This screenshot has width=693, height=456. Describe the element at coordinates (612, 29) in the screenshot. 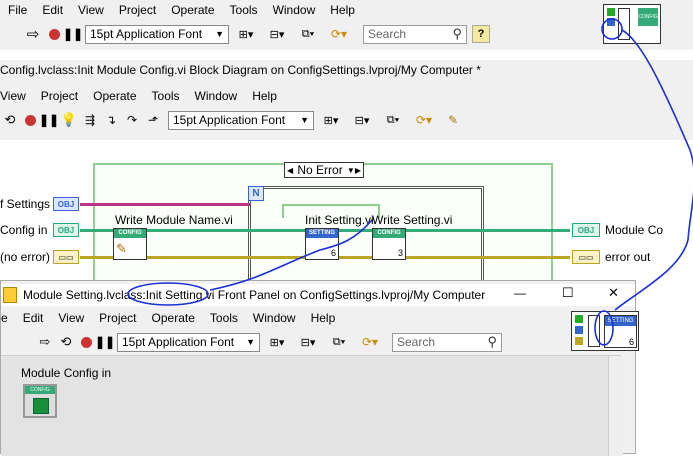

I see `annotation-circle-top` at that location.